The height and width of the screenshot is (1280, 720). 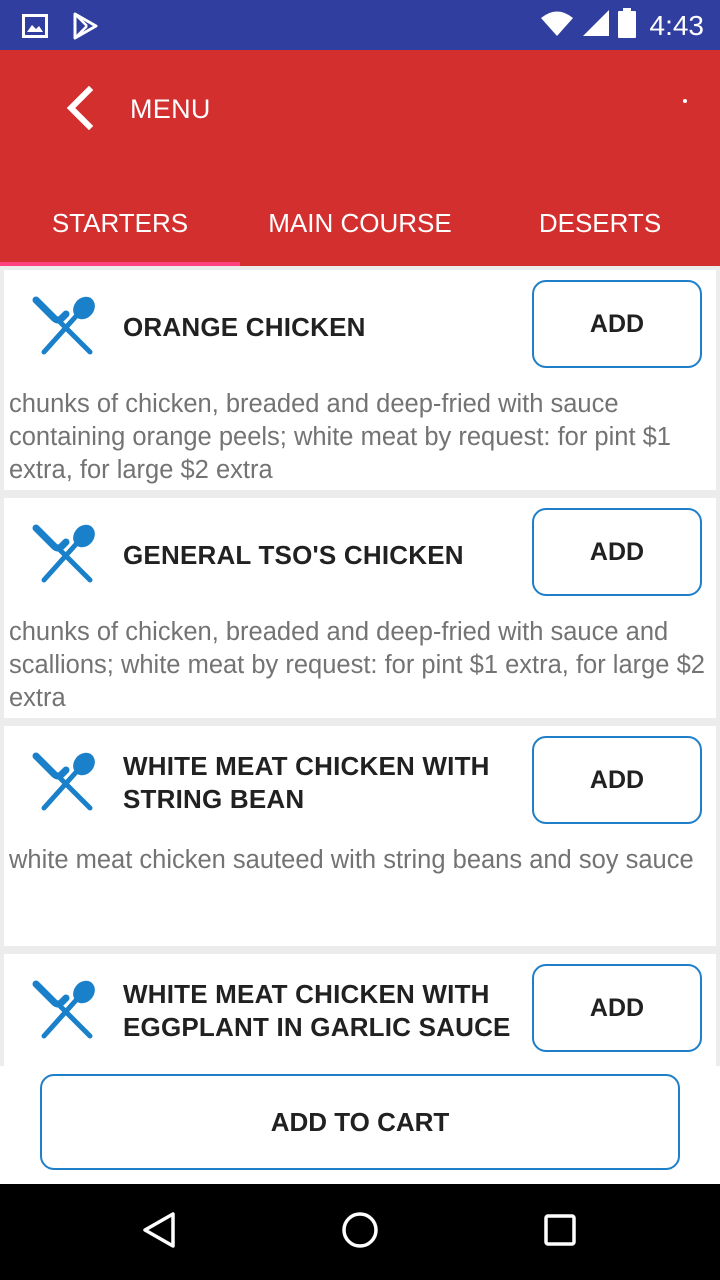 I want to click on play-store-icon, so click(x=85, y=28).